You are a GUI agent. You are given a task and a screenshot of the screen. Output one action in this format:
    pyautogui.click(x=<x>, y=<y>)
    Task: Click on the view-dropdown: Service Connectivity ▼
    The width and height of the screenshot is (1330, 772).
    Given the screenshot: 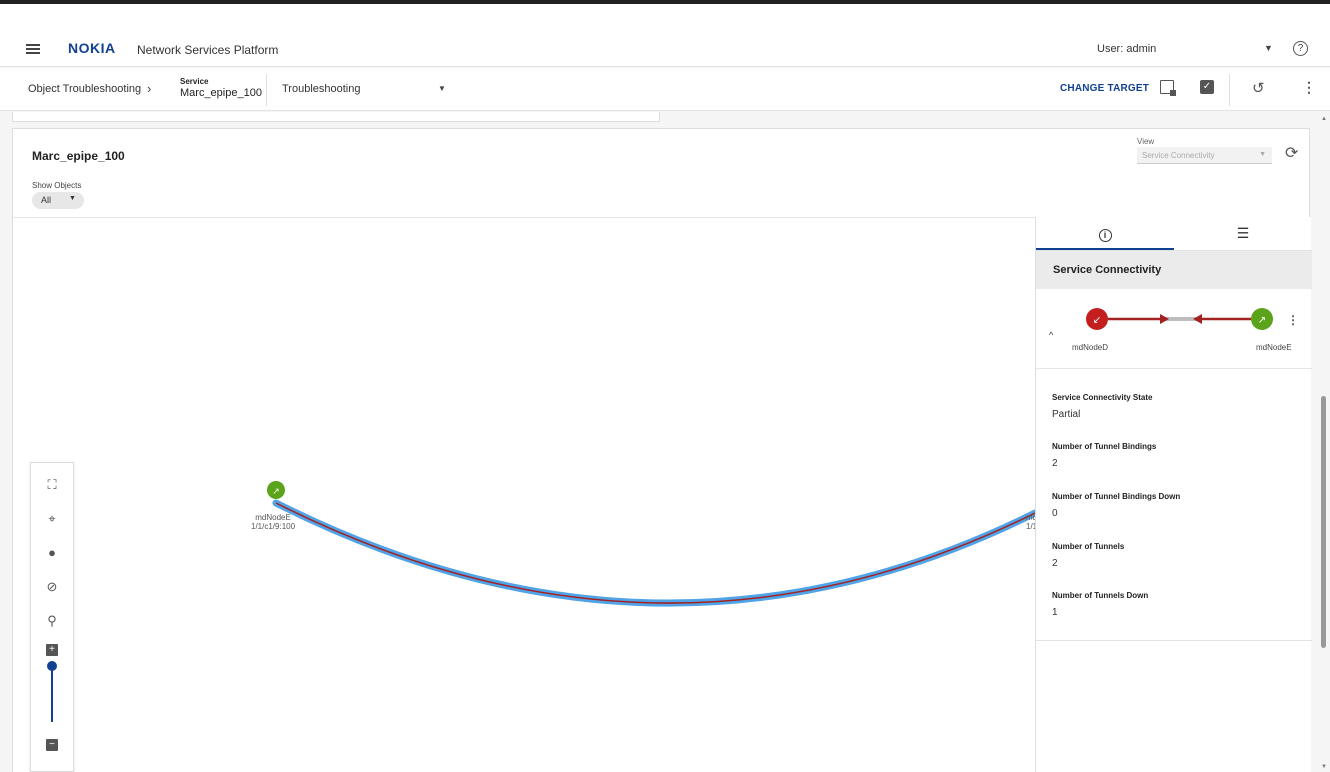 What is the action you would take?
    pyautogui.click(x=1204, y=155)
    